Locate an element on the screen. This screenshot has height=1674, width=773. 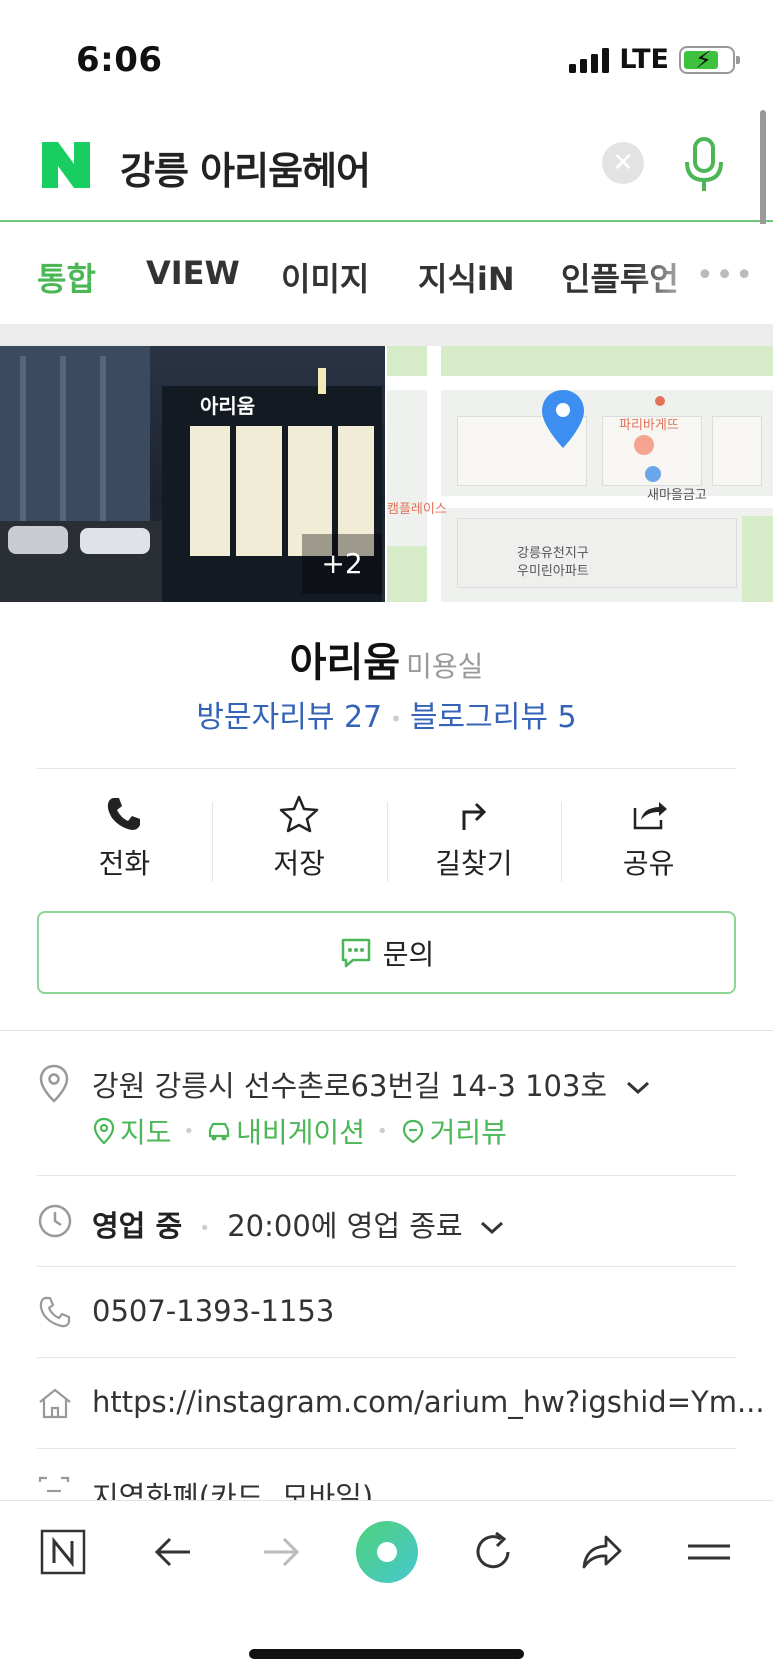
home-indicator is located at coordinates (386, 1654).